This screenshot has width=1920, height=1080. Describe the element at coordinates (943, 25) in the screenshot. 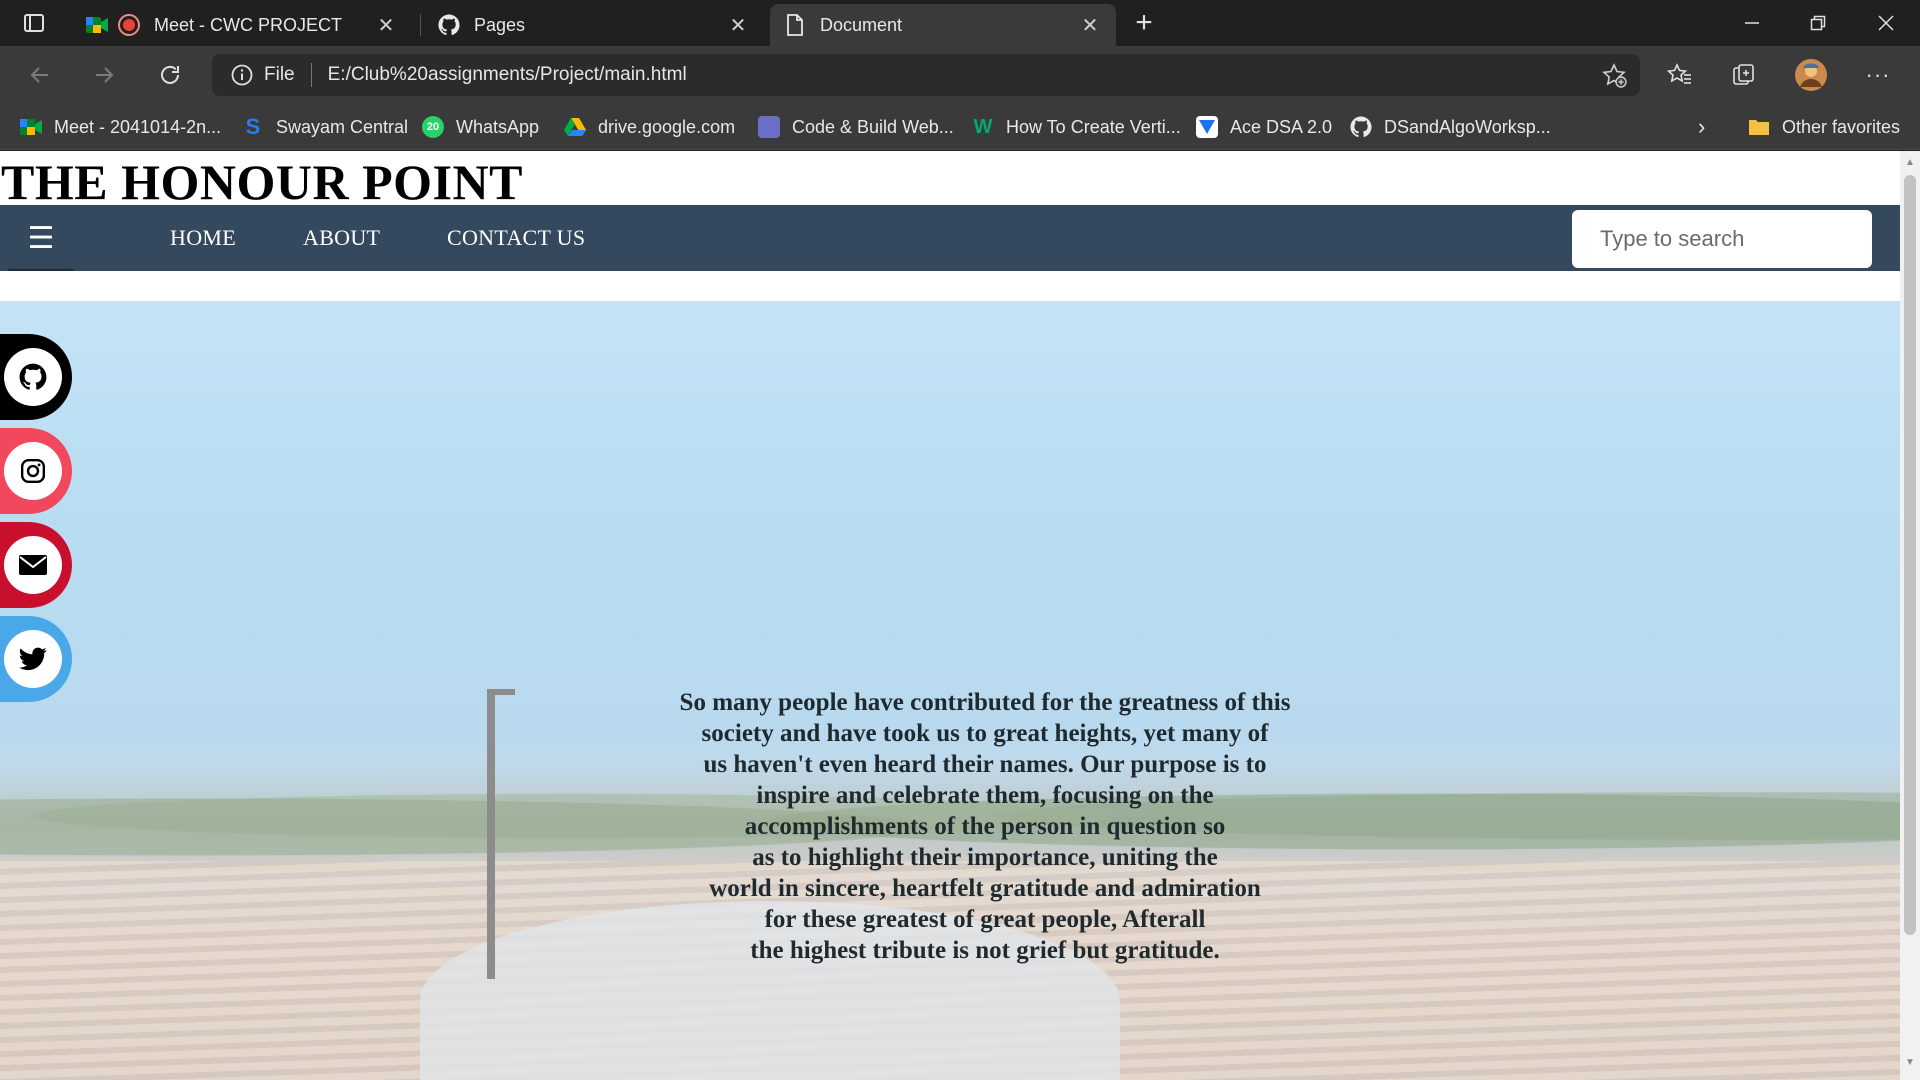

I see `tab-document: Document ✕` at that location.